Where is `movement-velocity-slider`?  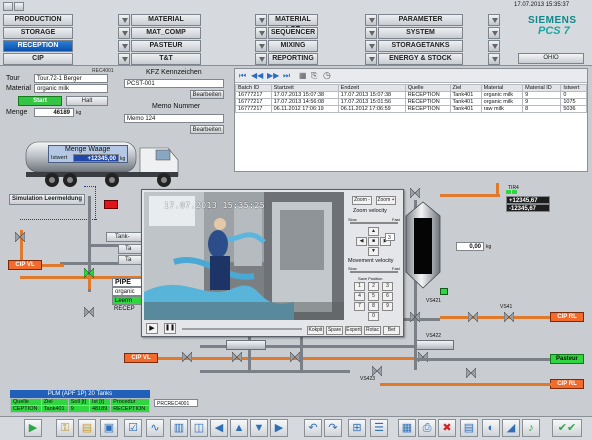 movement-velocity-slider is located at coordinates (374, 272).